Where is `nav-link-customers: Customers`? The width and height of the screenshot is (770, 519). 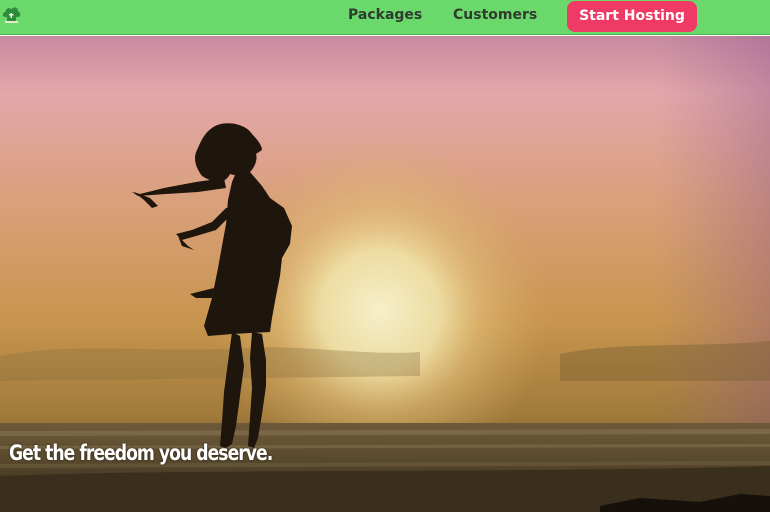
nav-link-customers: Customers is located at coordinates (495, 15).